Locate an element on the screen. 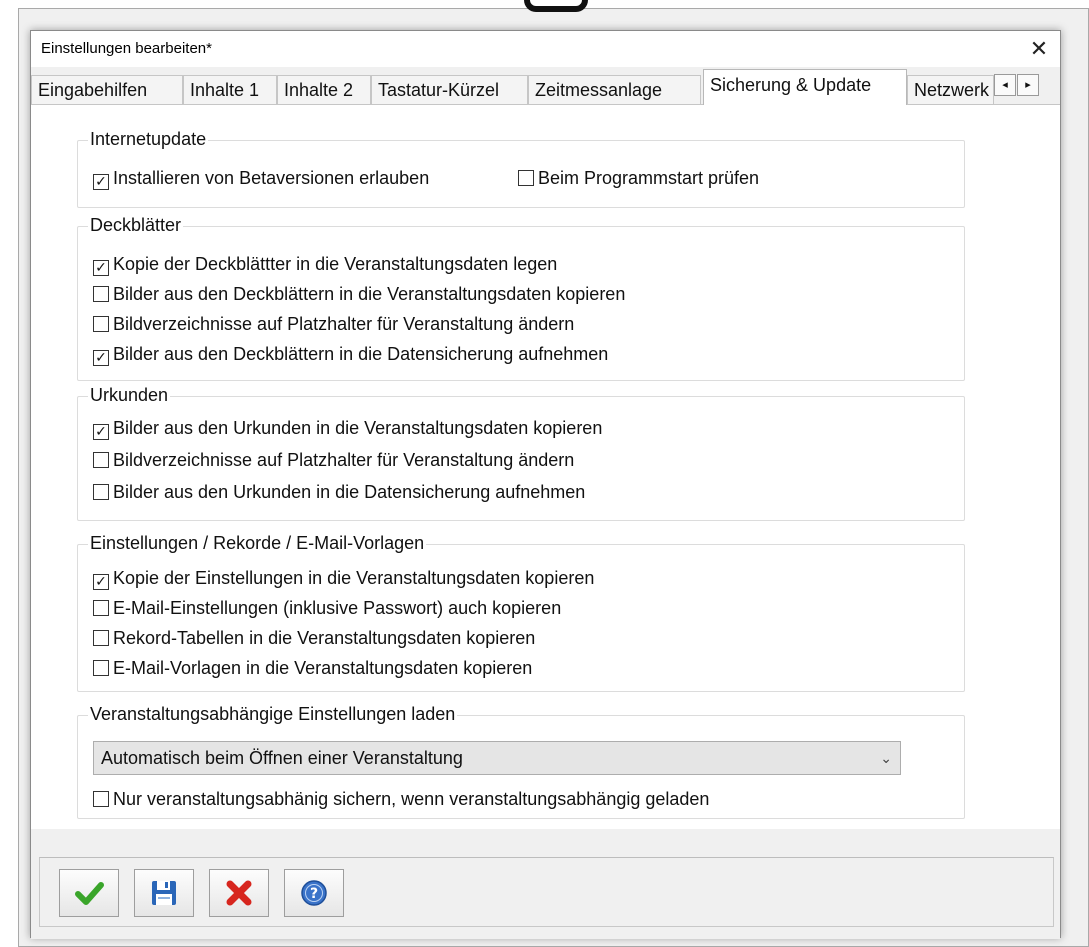 The height and width of the screenshot is (947, 1089). group-title: Urkunden is located at coordinates (129, 395).